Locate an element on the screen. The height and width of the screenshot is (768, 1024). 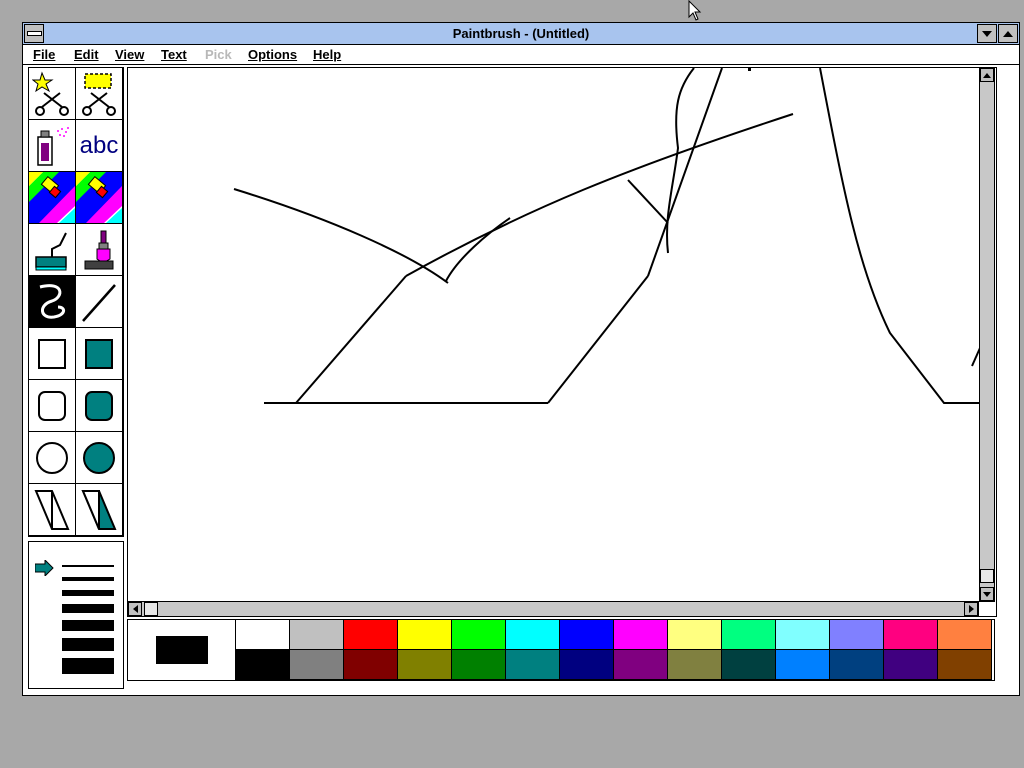
filled-rounded-box-tool is located at coordinates (99, 406).